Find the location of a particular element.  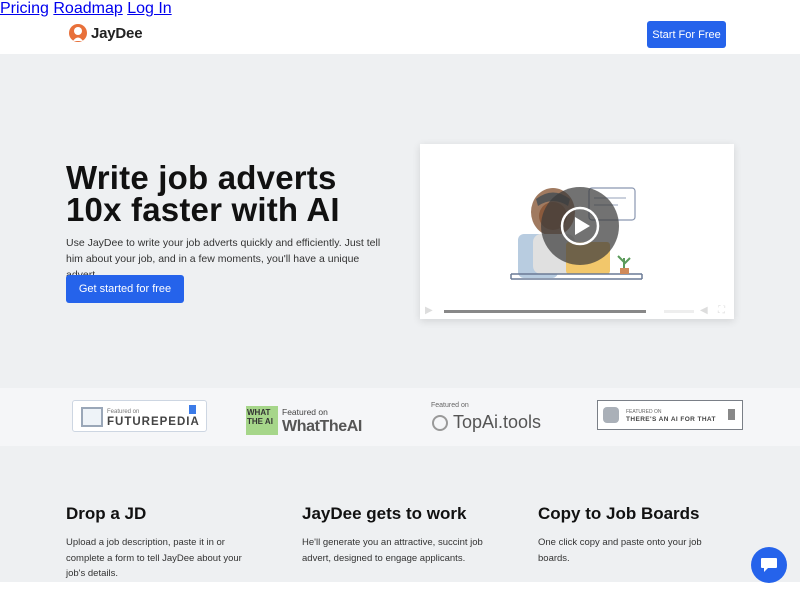

topai-logo-icon is located at coordinates (440, 423).